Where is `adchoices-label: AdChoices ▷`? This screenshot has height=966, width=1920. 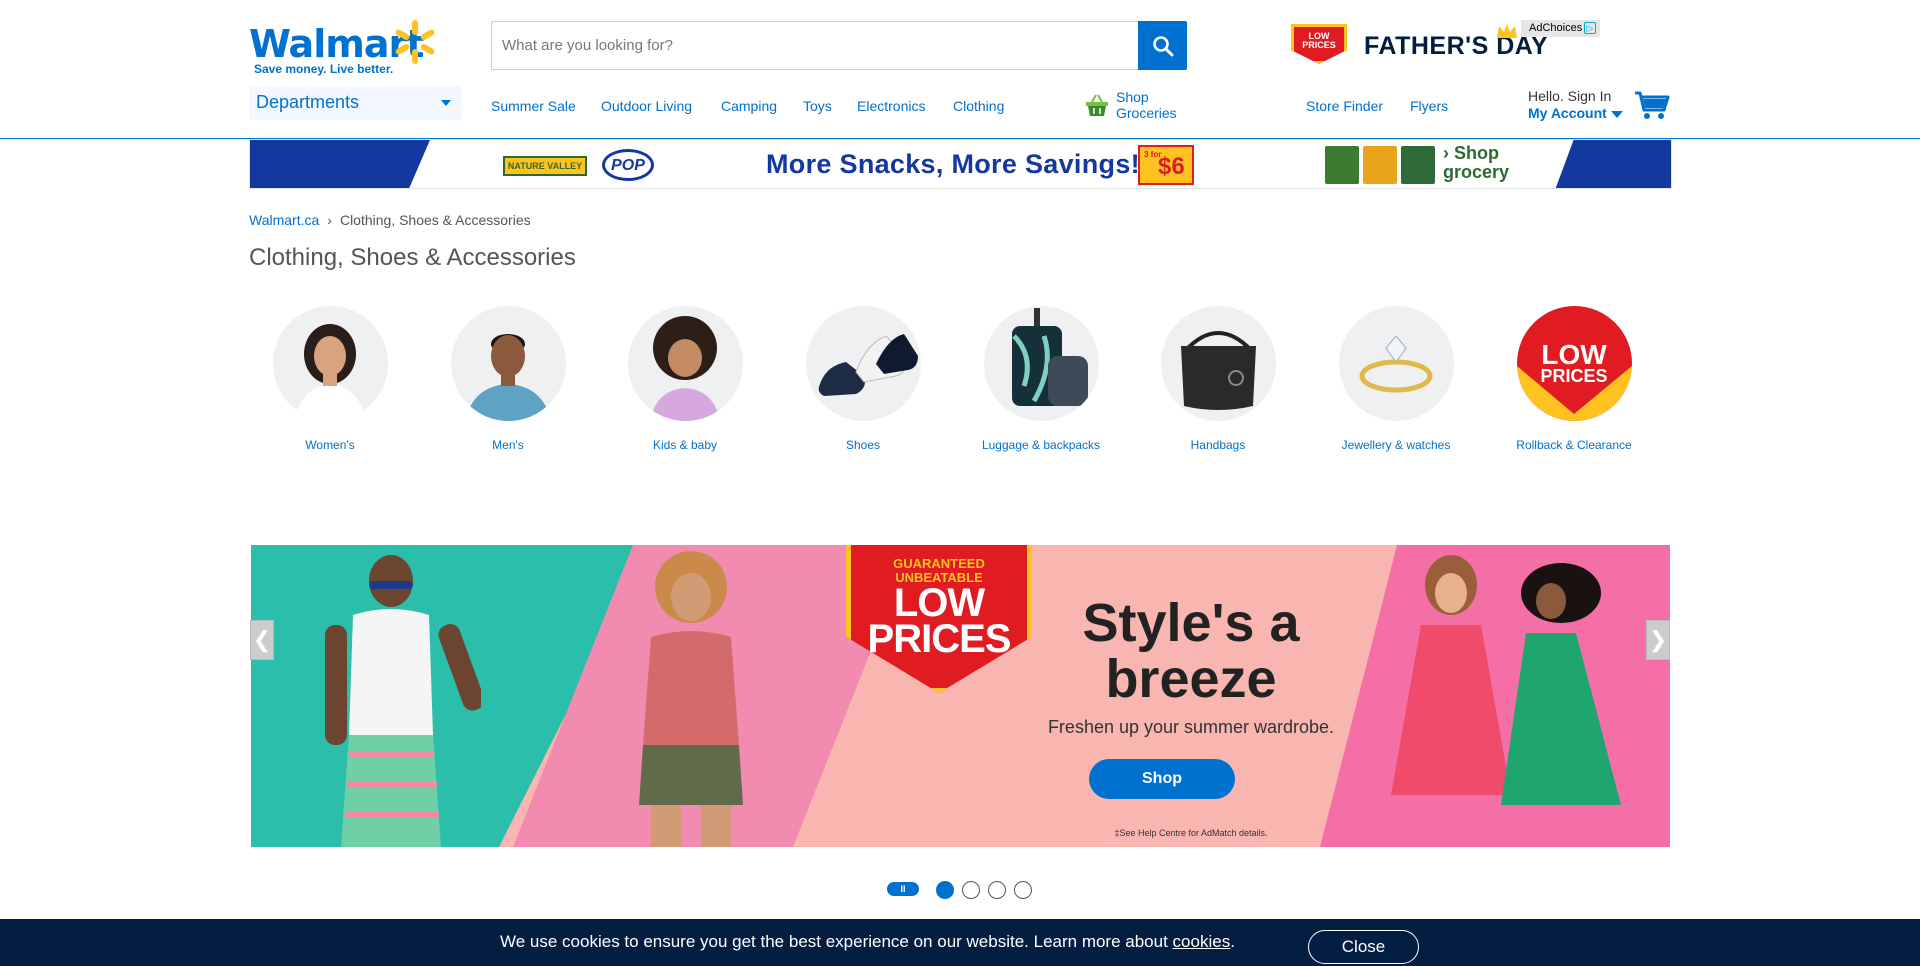 adchoices-label: AdChoices ▷ is located at coordinates (1560, 28).